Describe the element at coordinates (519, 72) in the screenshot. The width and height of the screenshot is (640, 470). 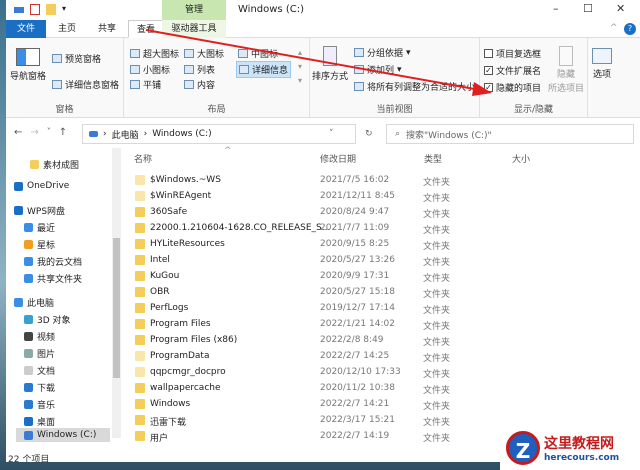
I see `file-extensions-label: 文件扩展名` at that location.